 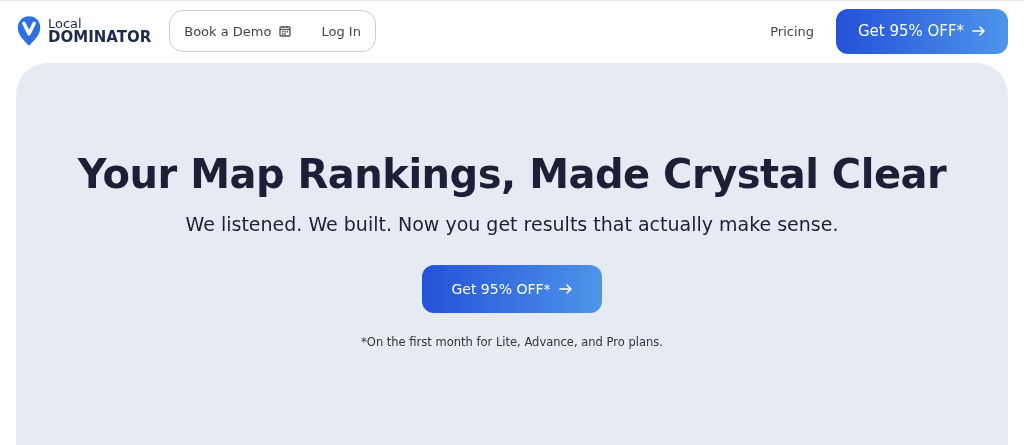 I want to click on logo-icon, so click(x=29, y=31).